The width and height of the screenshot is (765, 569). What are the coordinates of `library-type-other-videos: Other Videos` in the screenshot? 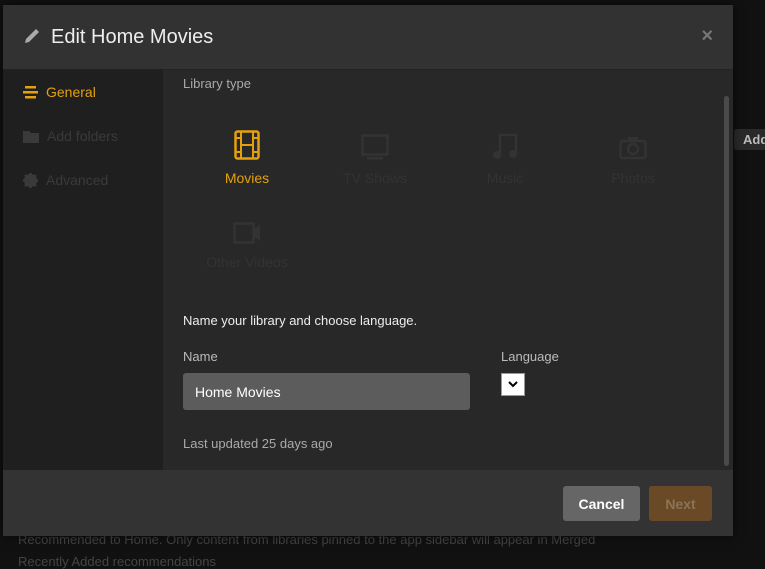 It's located at (247, 240).